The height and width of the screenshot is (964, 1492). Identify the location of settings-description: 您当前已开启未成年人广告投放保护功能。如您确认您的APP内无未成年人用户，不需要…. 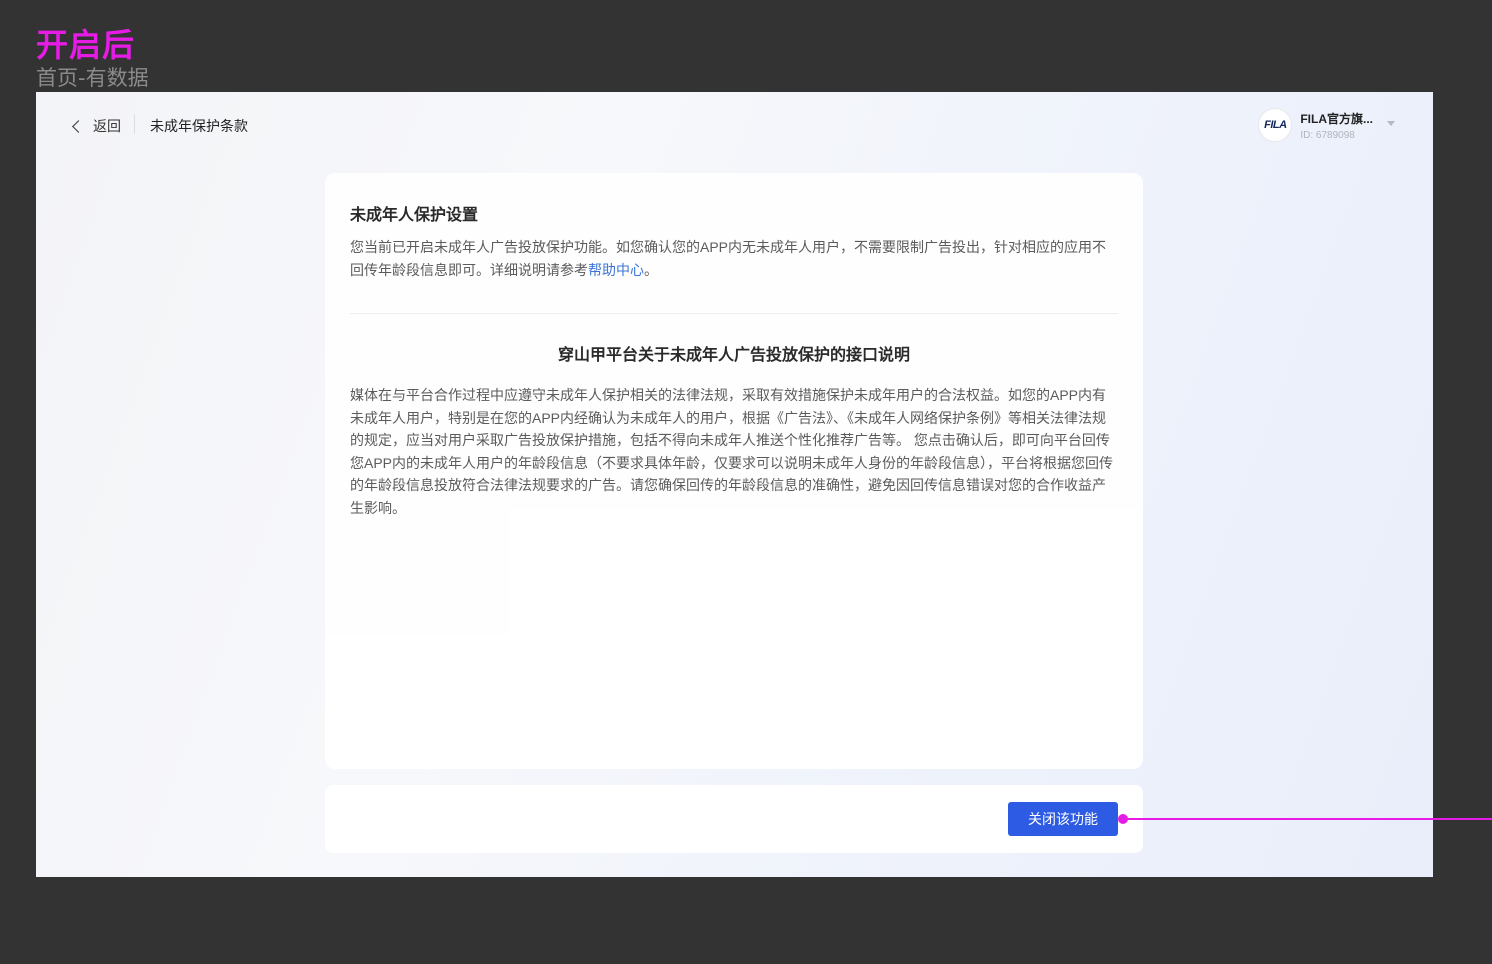
(734, 259).